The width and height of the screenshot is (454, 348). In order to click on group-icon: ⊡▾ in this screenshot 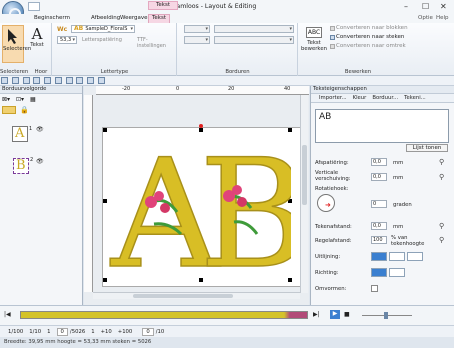, I will do `click(20, 99)`.